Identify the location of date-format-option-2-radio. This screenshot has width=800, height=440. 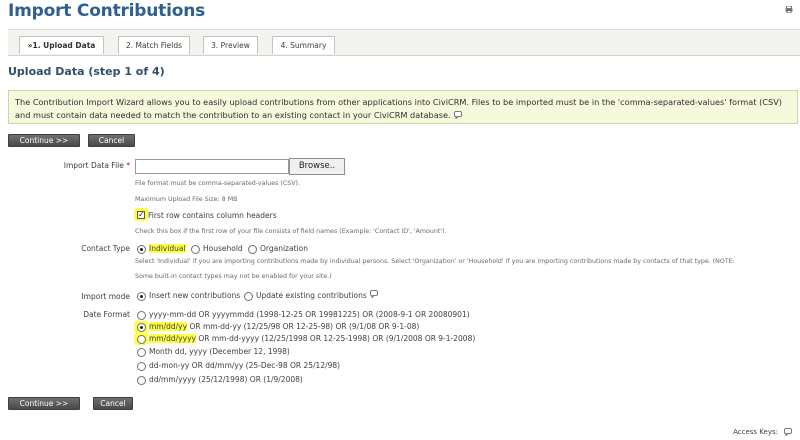
(141, 327).